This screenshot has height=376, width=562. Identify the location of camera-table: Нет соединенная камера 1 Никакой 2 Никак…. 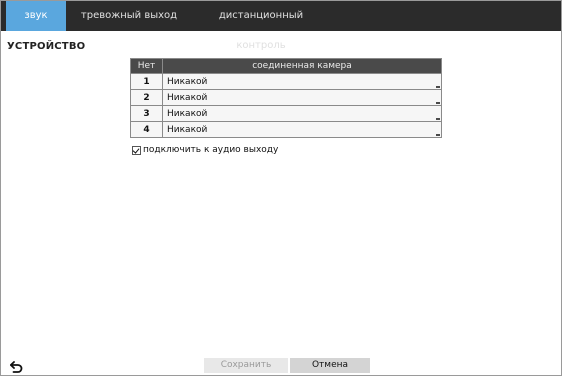
(286, 98).